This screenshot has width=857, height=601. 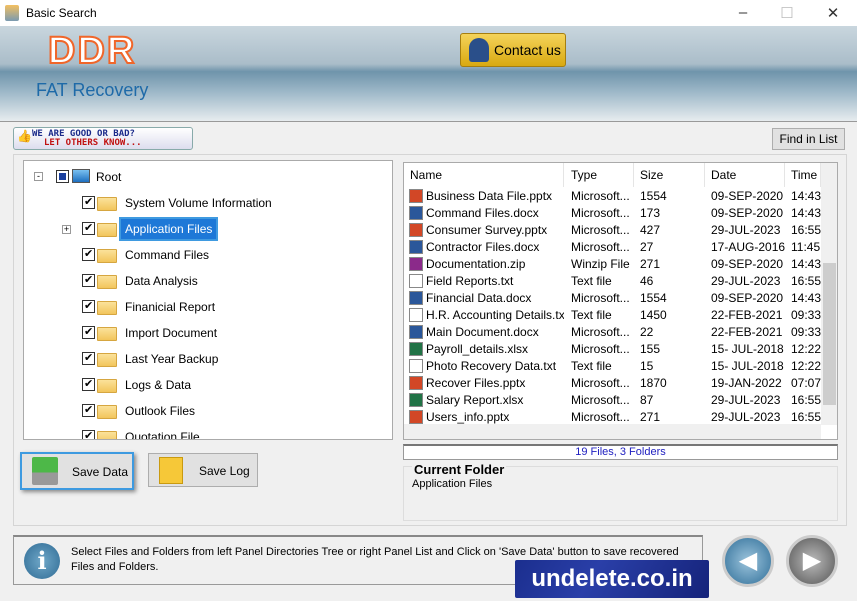 What do you see at coordinates (833, 13) in the screenshot?
I see `close-button: ✕` at bounding box center [833, 13].